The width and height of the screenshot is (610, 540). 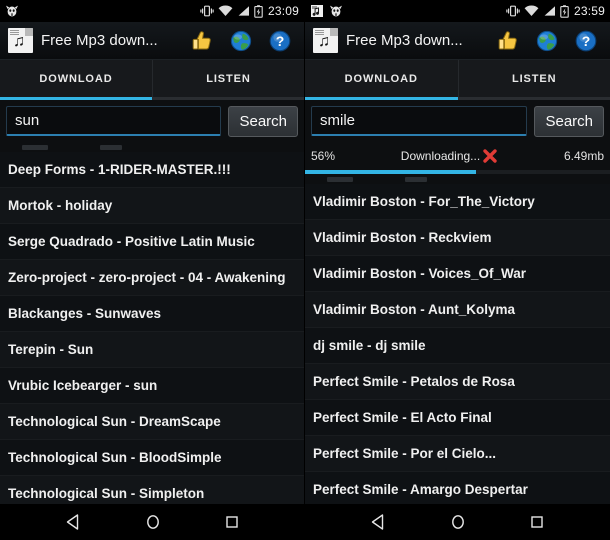 I want to click on music-note-icon, so click(x=317, y=11).